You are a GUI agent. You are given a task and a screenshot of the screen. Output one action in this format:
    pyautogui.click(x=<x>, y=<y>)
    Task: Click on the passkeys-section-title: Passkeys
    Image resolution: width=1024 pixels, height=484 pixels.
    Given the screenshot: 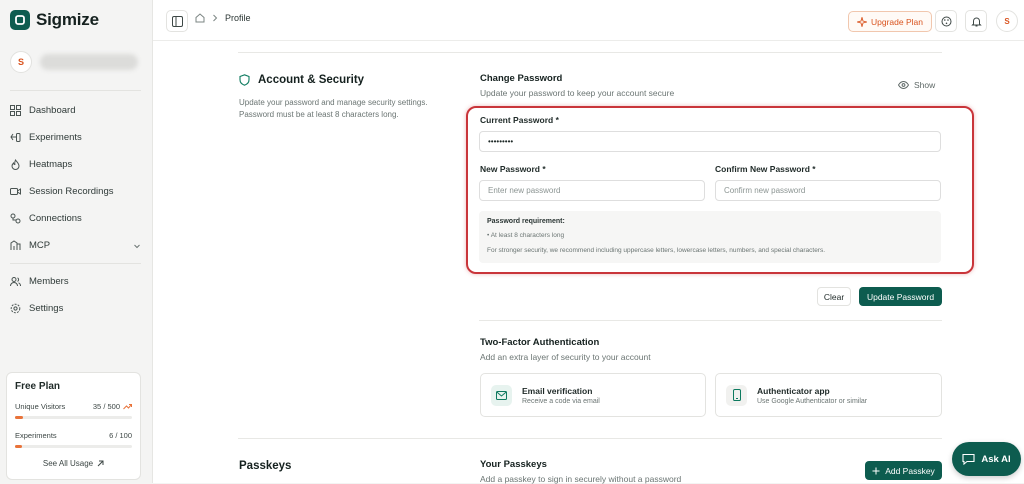 What is the action you would take?
    pyautogui.click(x=265, y=466)
    